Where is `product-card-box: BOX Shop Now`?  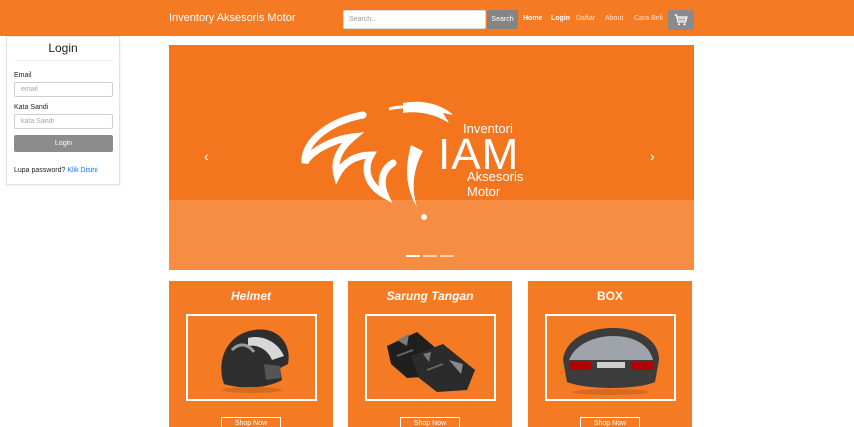
product-card-box: BOX Shop Now is located at coordinates (610, 354).